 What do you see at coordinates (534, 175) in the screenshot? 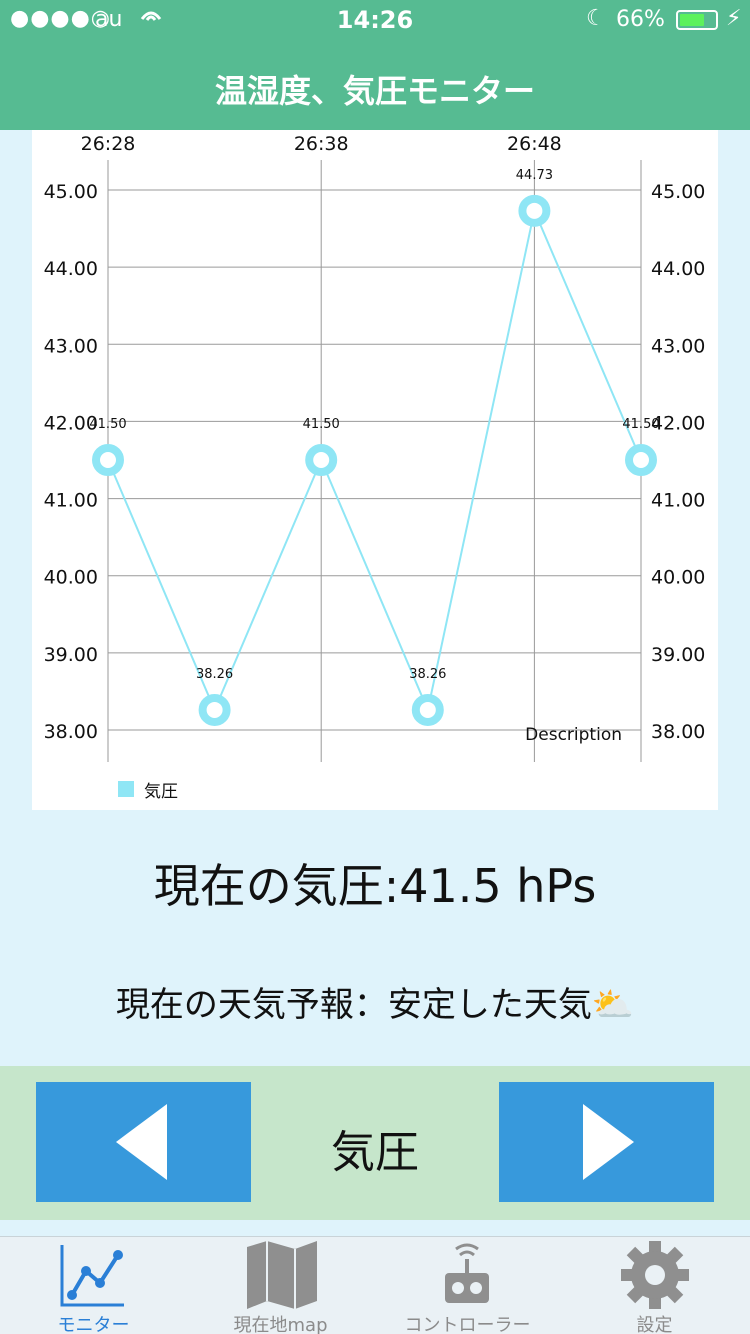
I see `data-label: 44.73` at bounding box center [534, 175].